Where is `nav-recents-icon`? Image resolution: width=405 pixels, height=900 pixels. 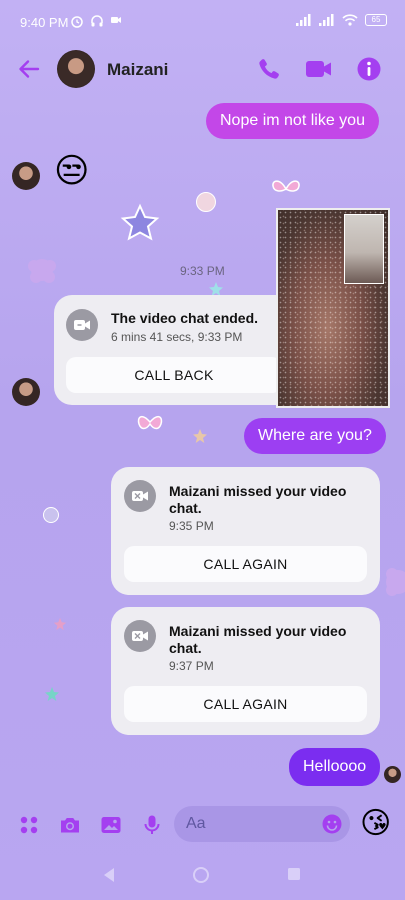
nav-recents-icon is located at coordinates (294, 874).